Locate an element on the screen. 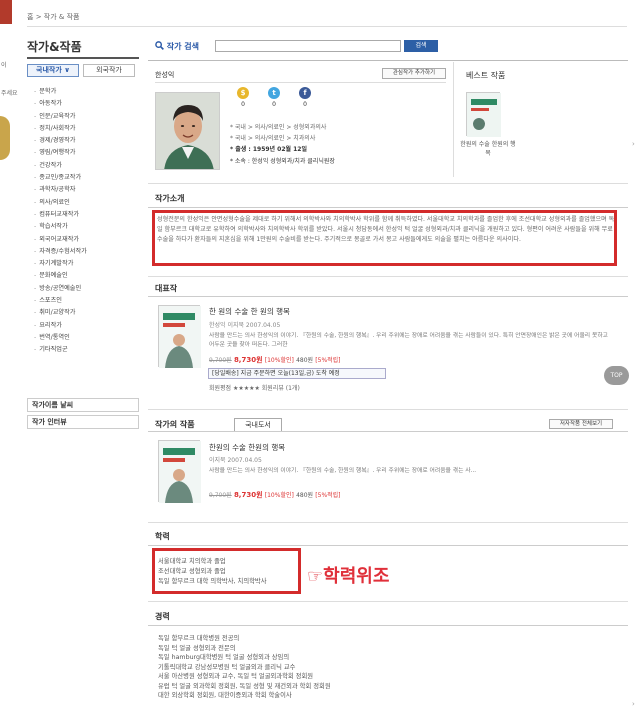  best-works-title: 베스트 작품 is located at coordinates (486, 75).